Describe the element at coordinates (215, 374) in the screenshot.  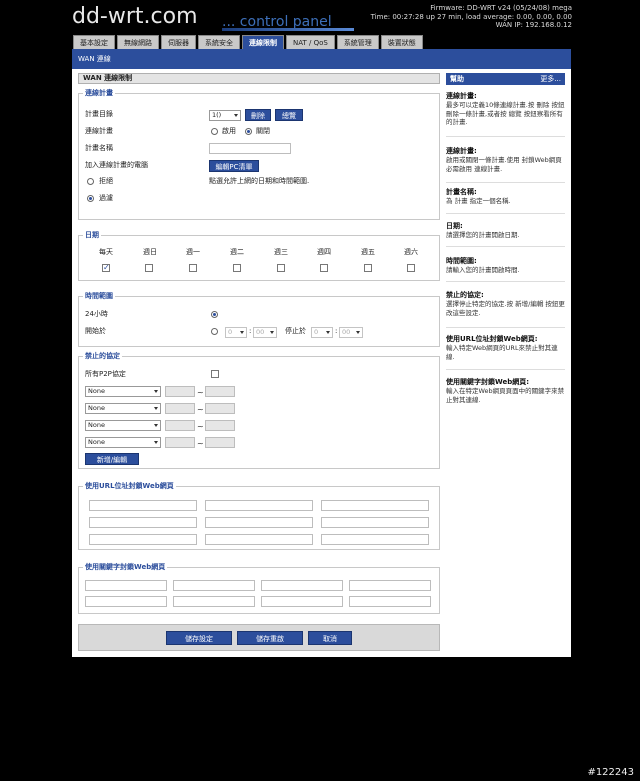
I see `p2p-checkbox` at that location.